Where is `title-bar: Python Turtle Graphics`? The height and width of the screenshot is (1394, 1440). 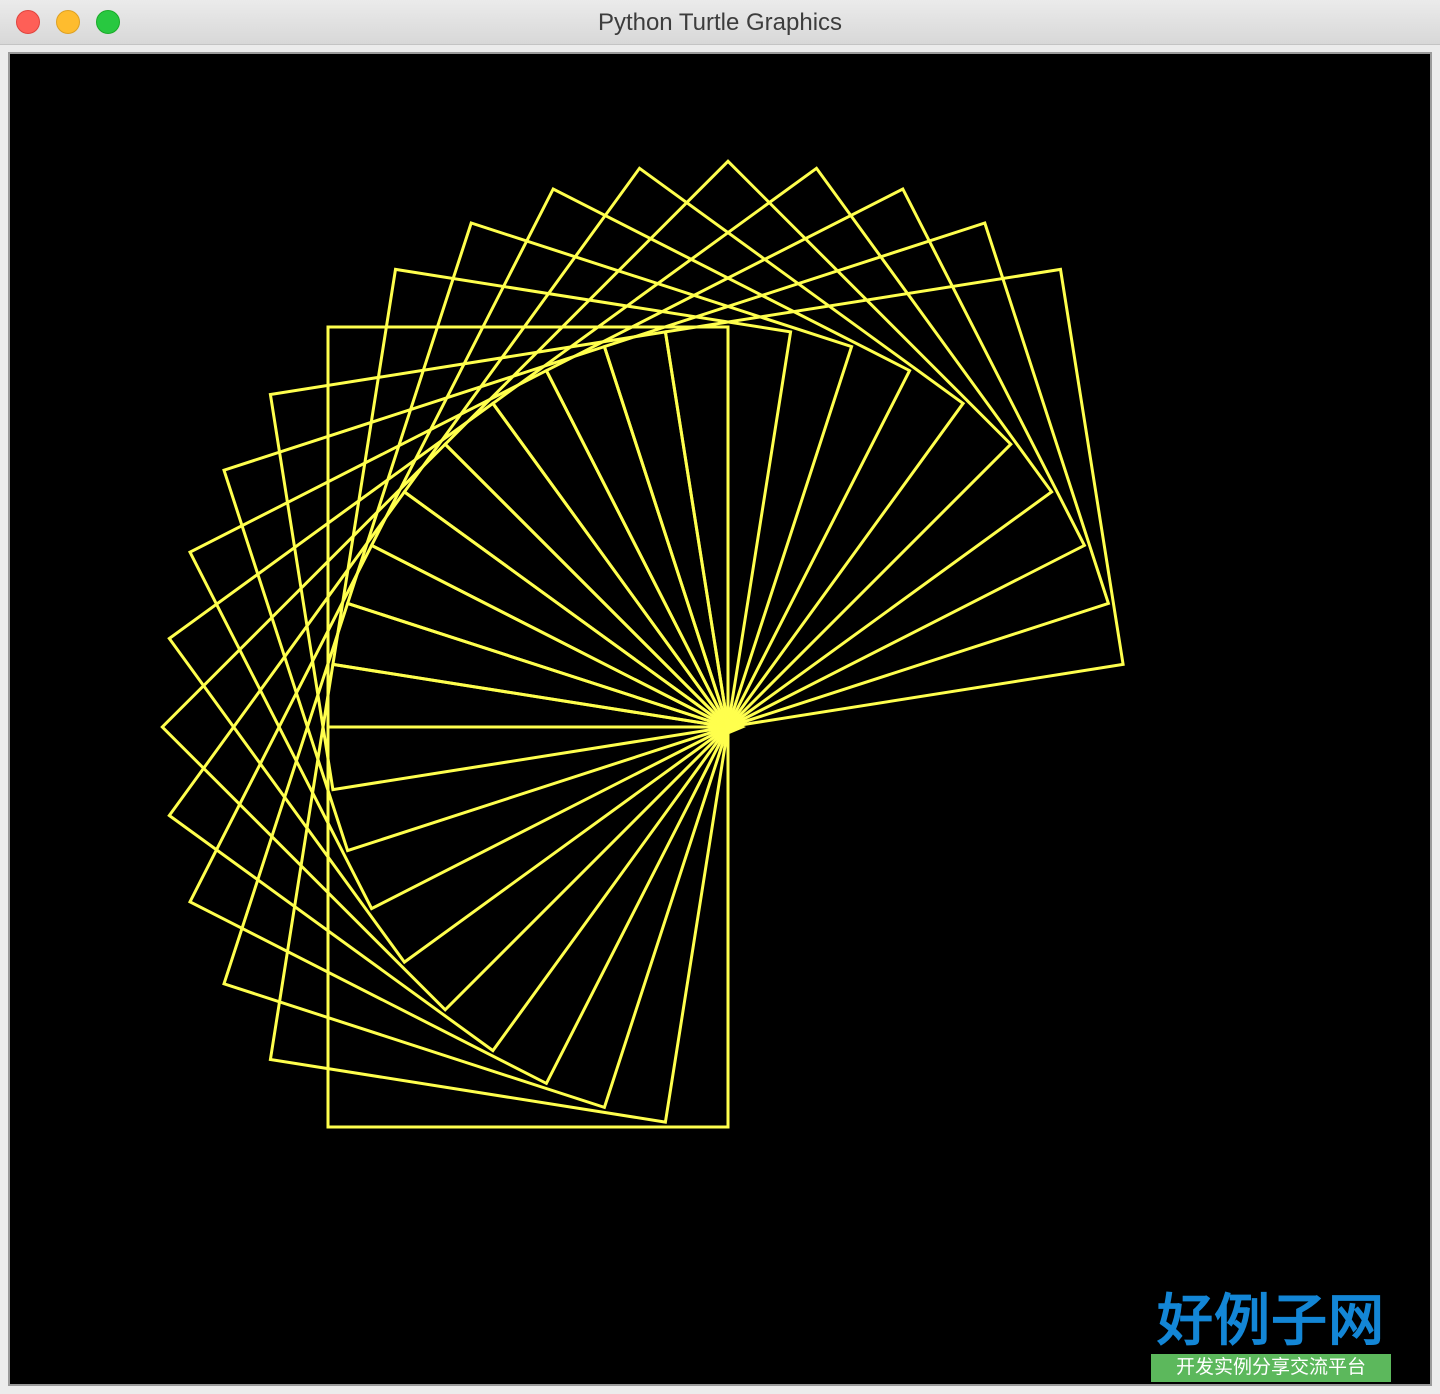
title-bar: Python Turtle Graphics is located at coordinates (720, 22).